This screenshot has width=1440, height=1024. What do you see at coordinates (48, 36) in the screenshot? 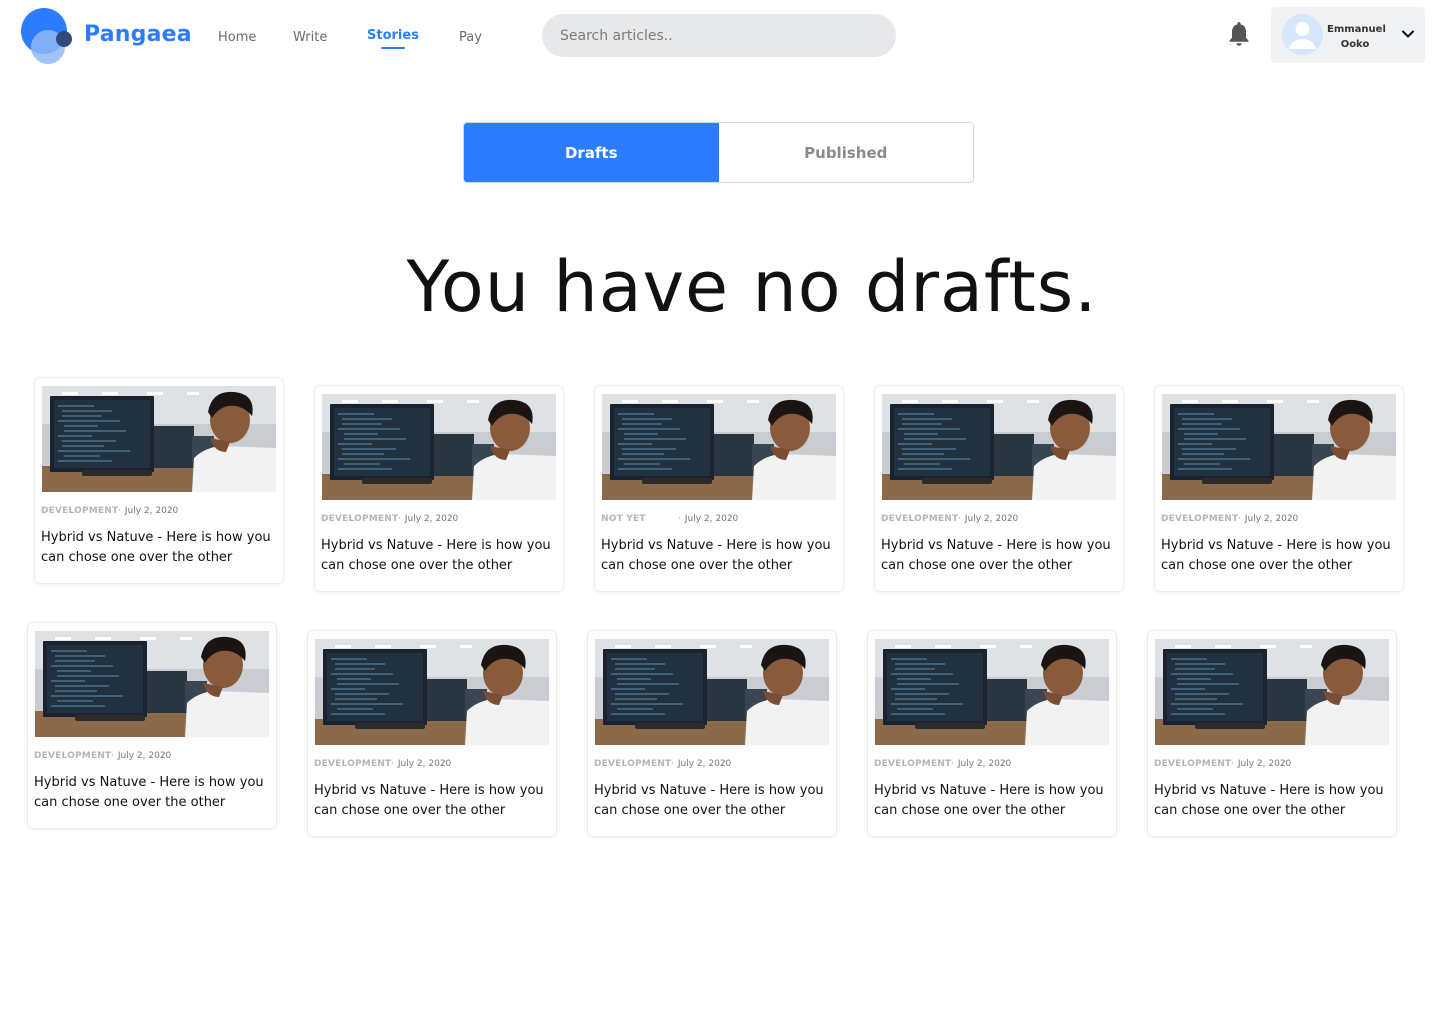
I see `brand-logo` at bounding box center [48, 36].